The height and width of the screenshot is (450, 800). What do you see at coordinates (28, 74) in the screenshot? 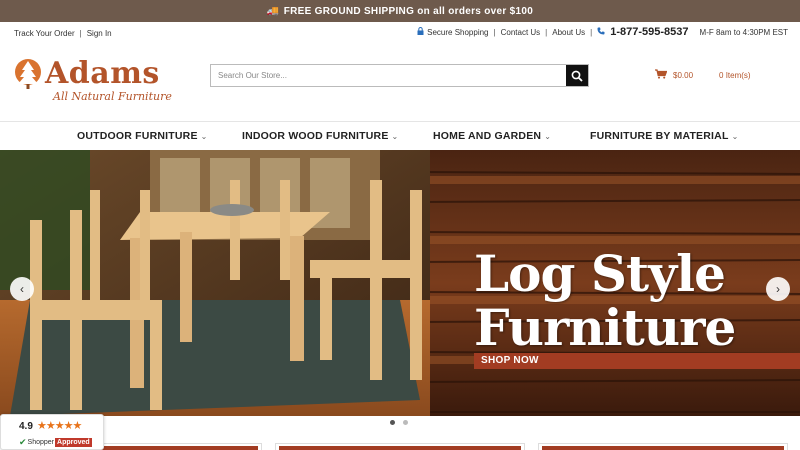
I see `tree-logo-icon` at bounding box center [28, 74].